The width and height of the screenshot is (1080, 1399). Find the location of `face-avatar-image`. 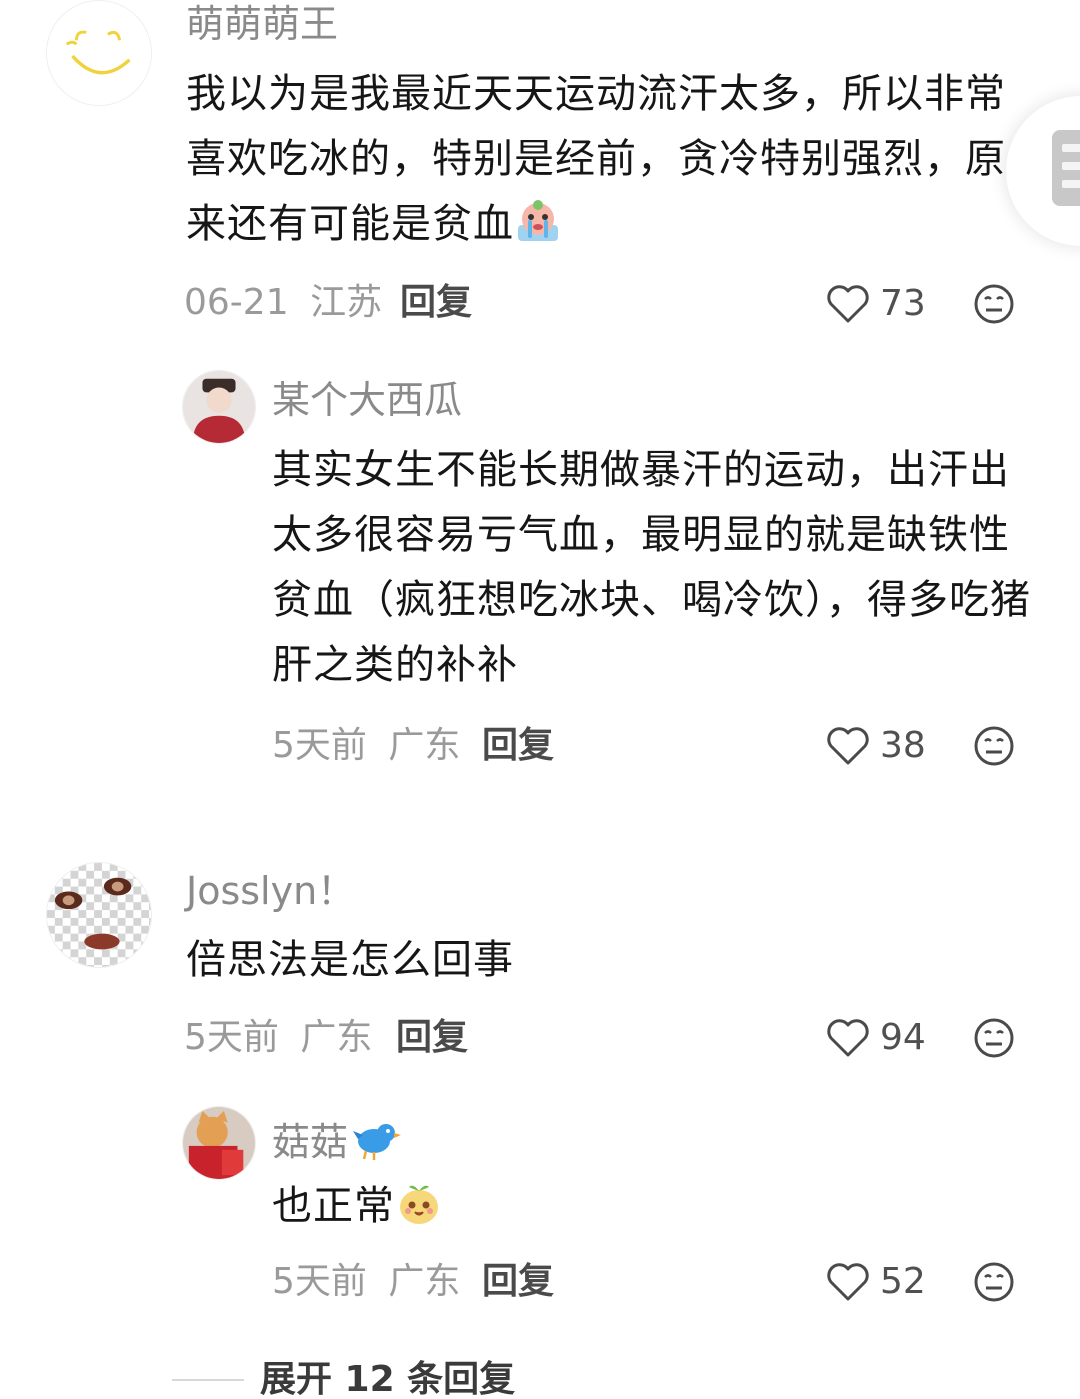

face-avatar-image is located at coordinates (99, 915).